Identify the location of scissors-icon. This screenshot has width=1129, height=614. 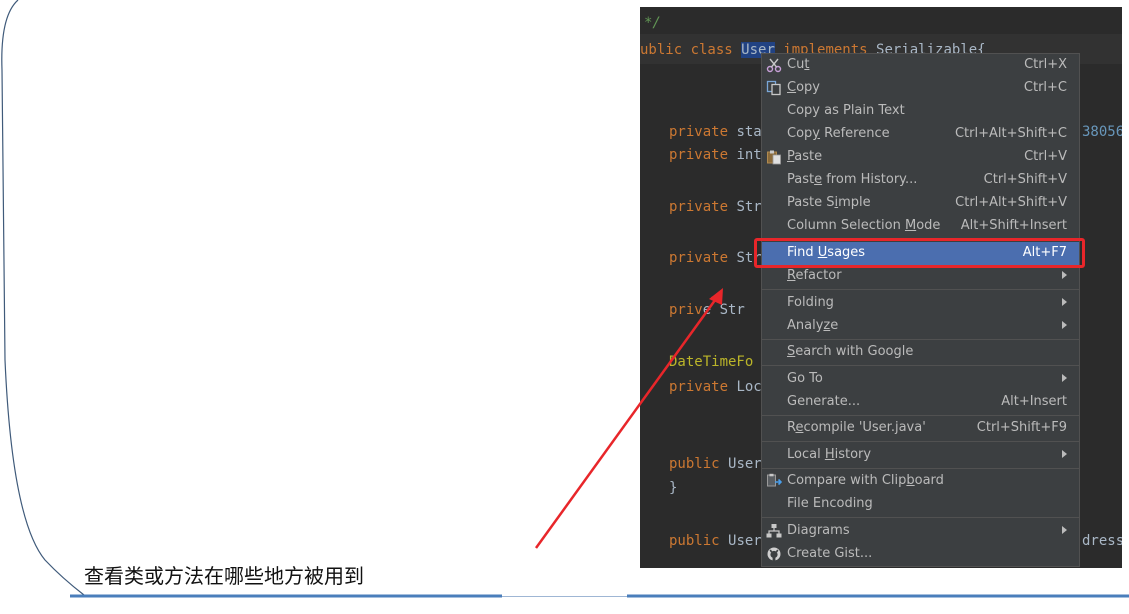
(774, 65).